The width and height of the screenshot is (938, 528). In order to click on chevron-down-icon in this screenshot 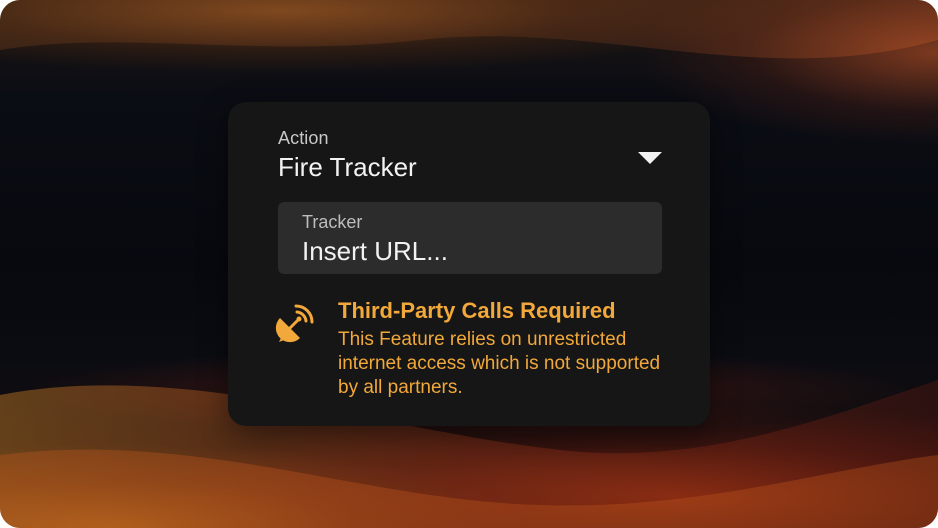, I will do `click(650, 159)`.